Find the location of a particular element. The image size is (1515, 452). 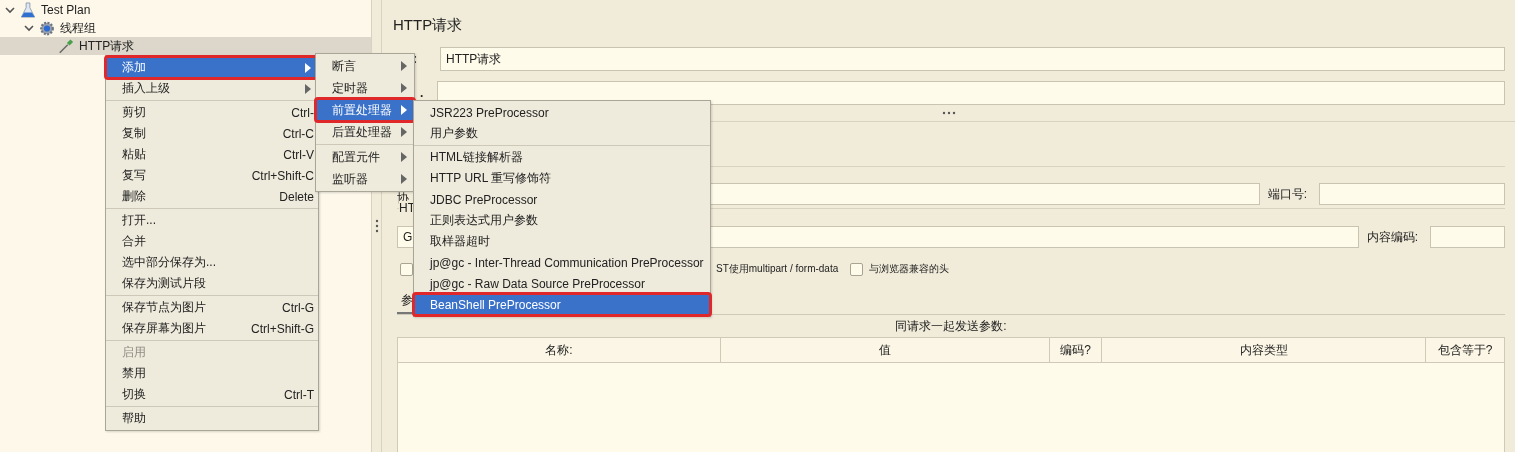

menu-item: 定时器 is located at coordinates (365, 88).